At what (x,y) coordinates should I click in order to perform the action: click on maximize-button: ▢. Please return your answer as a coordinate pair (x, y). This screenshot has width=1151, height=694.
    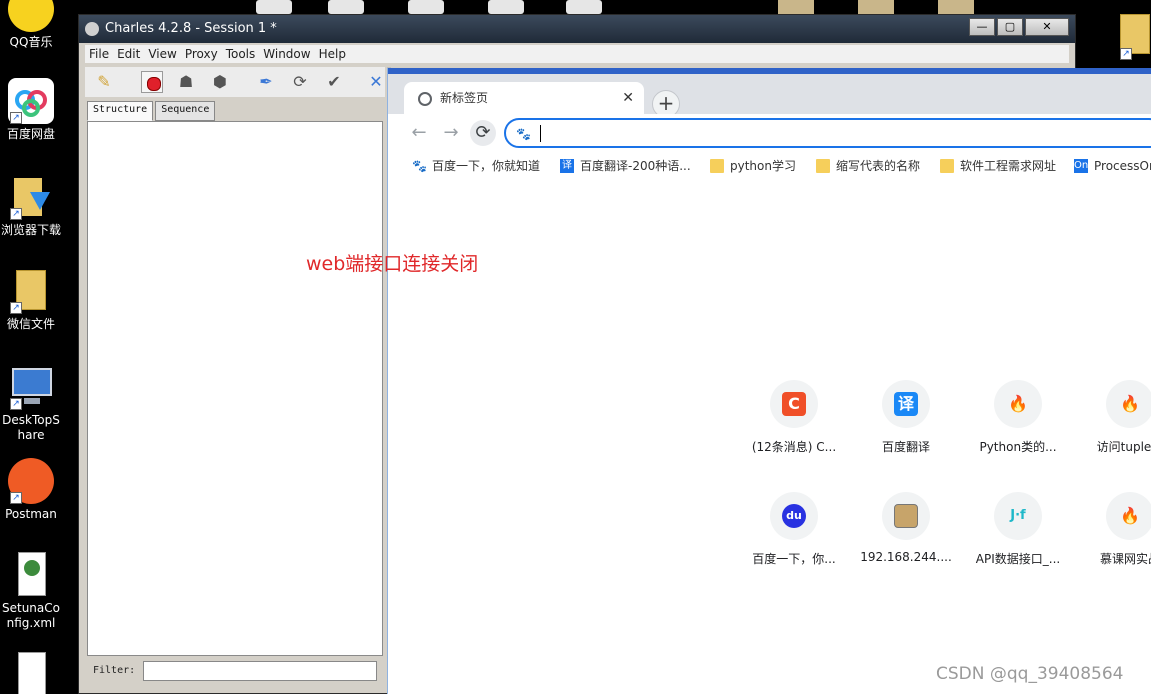
    Looking at the image, I should click on (1010, 27).